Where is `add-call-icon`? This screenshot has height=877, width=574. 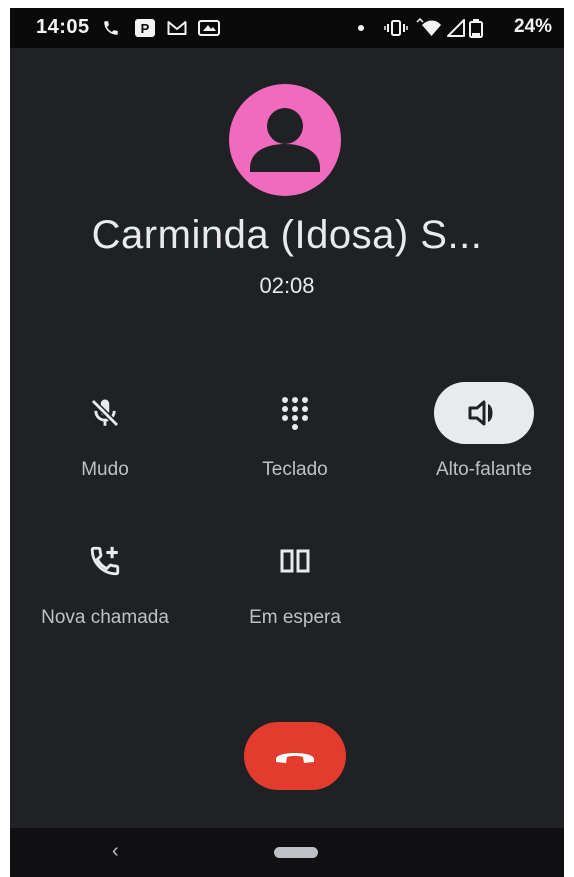 add-call-icon is located at coordinates (105, 561).